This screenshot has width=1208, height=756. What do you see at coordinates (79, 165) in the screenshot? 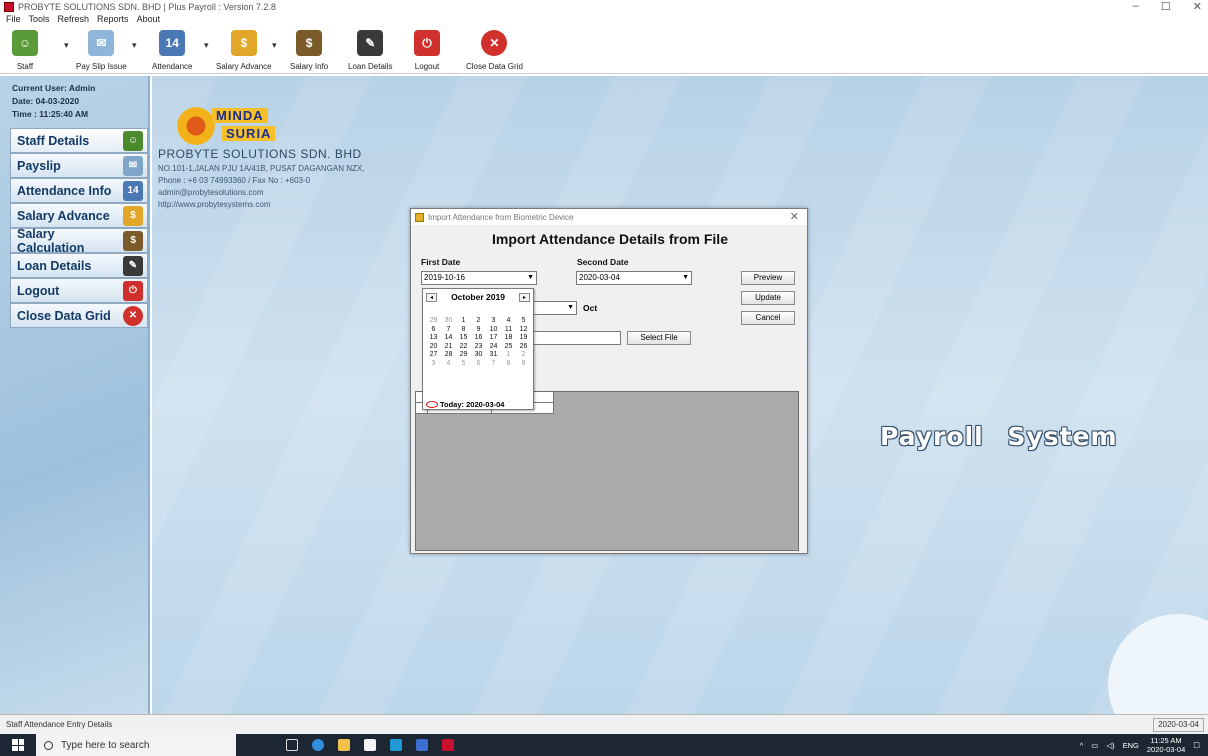
I see `sidebar-item-payslip: Payslip ✉` at bounding box center [79, 165].